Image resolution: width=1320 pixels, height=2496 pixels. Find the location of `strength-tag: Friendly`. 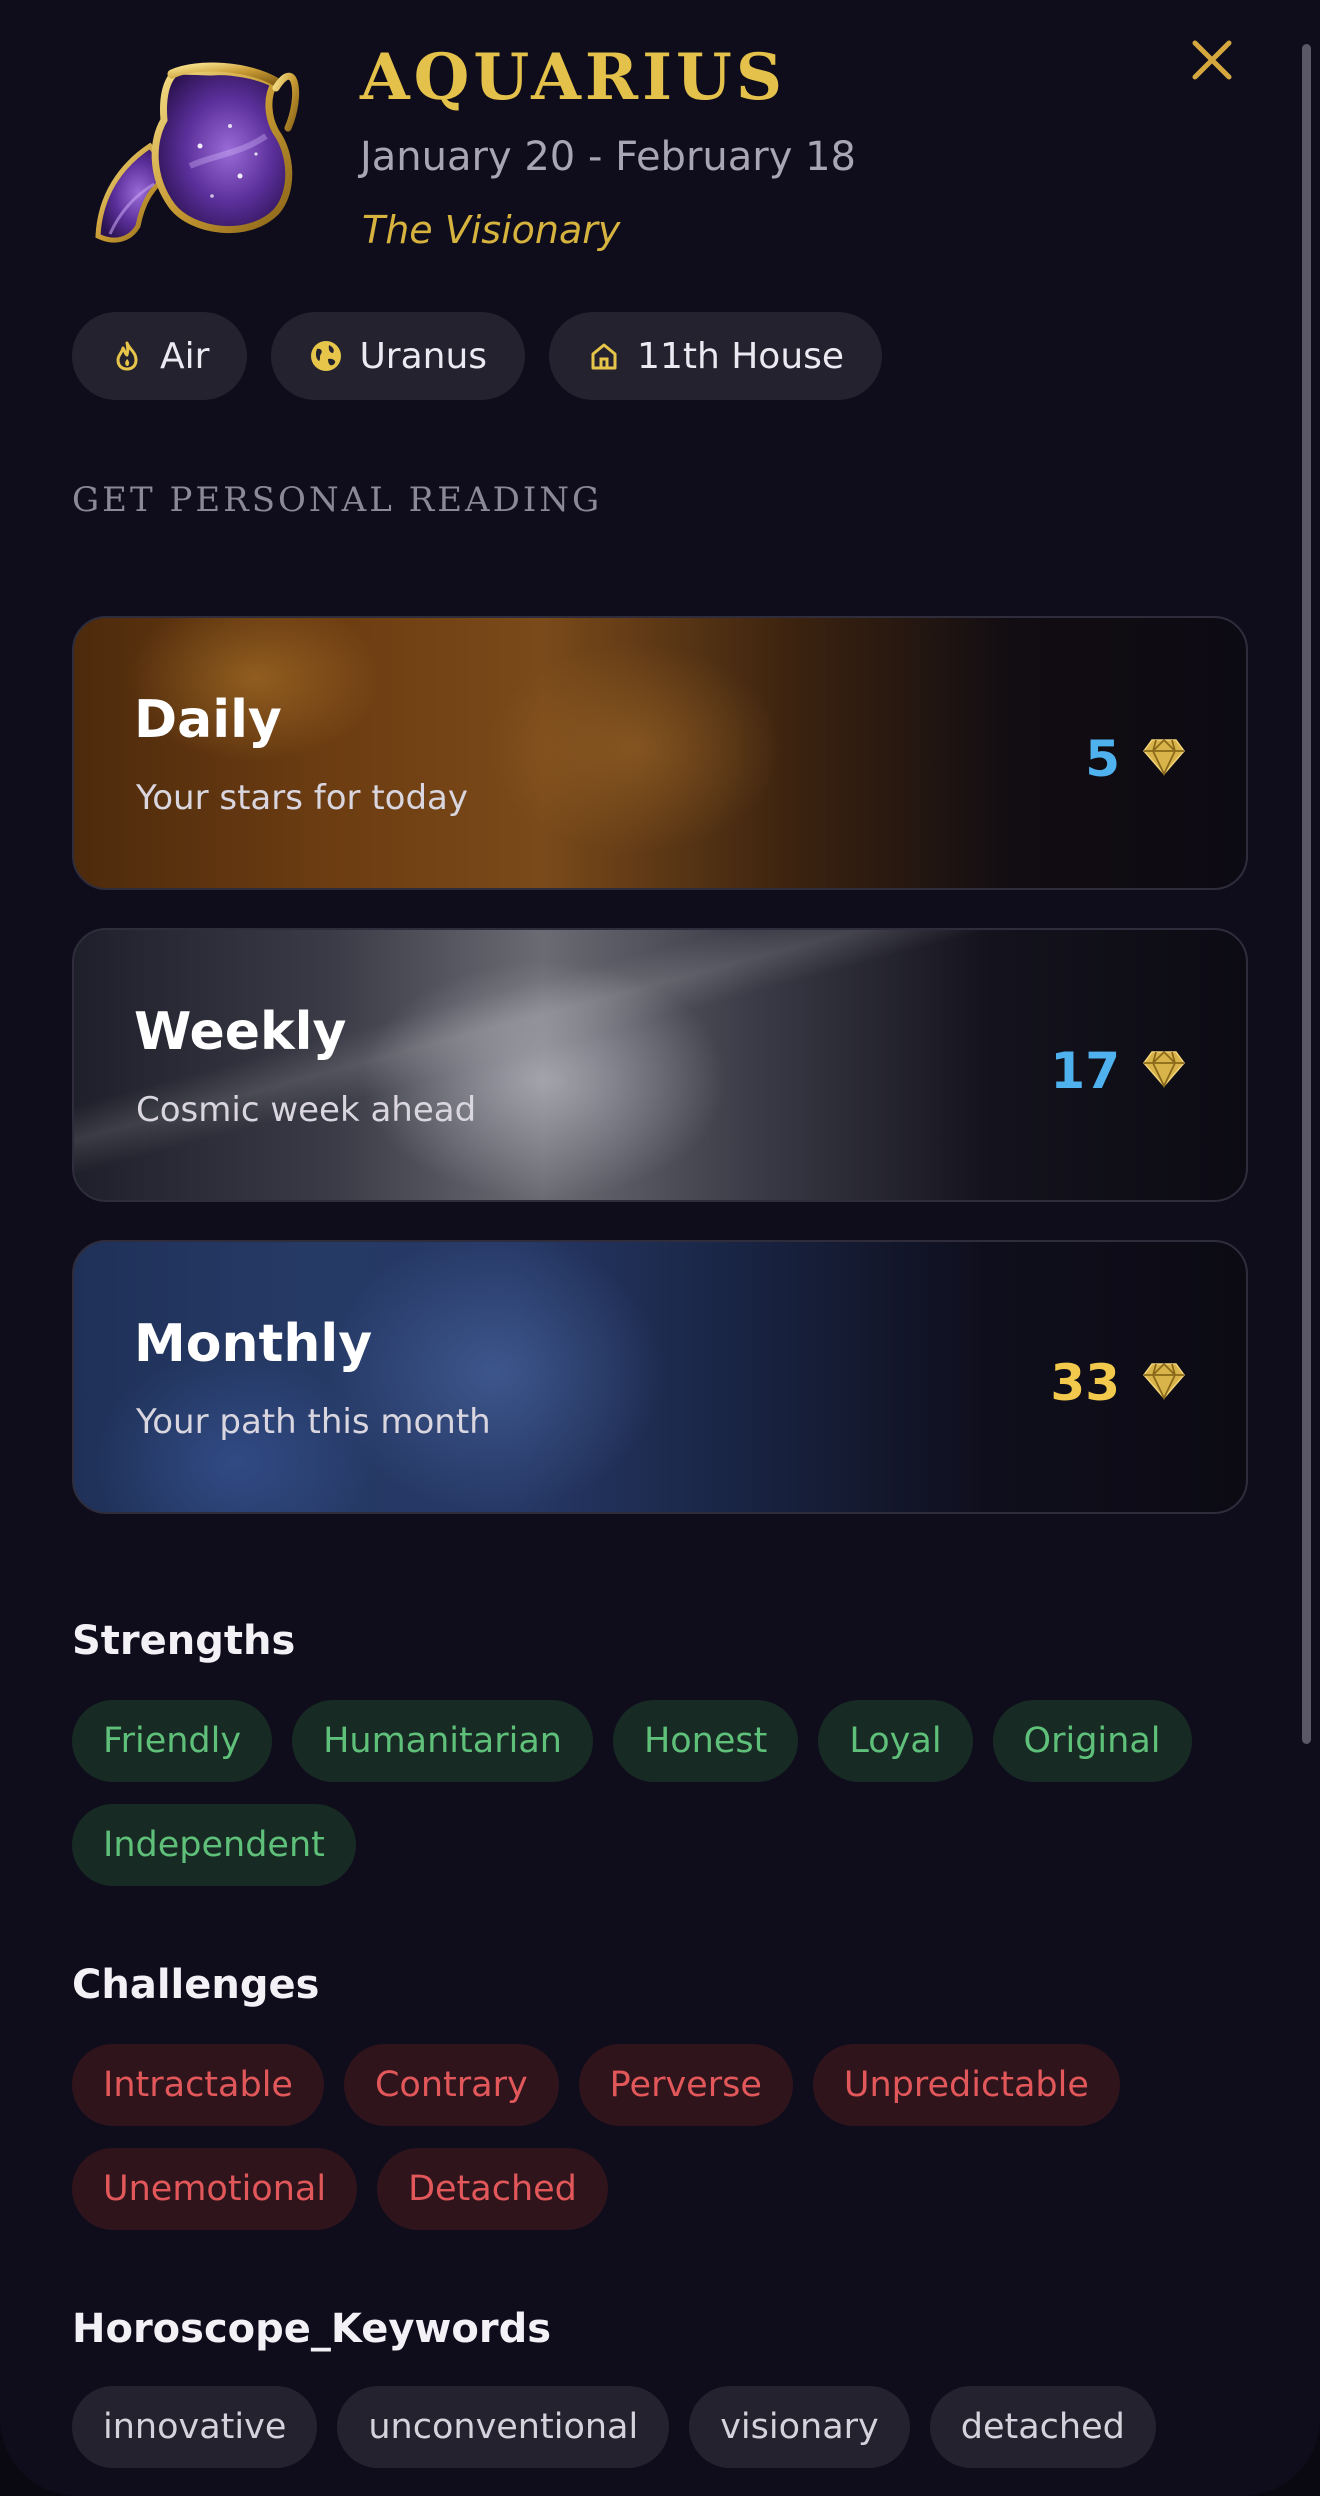

strength-tag: Friendly is located at coordinates (172, 1741).